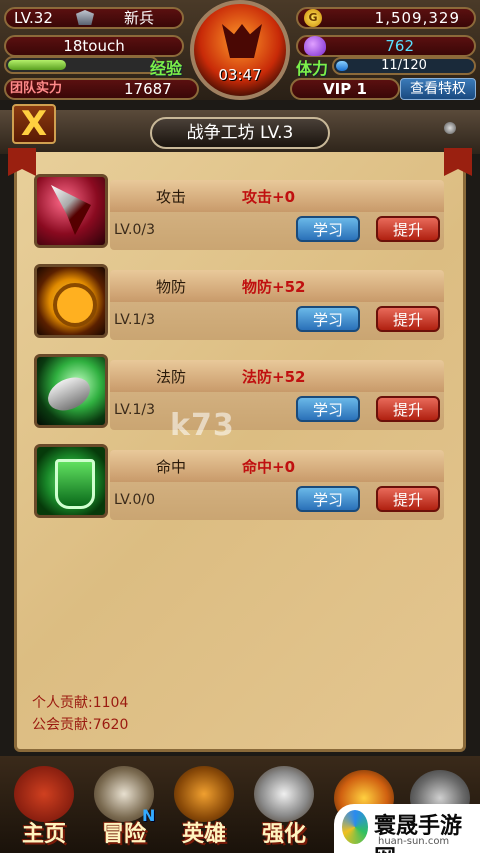  I want to click on skill-card-magic-defense: 法防 法防+52 LV.1/3 学习 提升, so click(239, 395).